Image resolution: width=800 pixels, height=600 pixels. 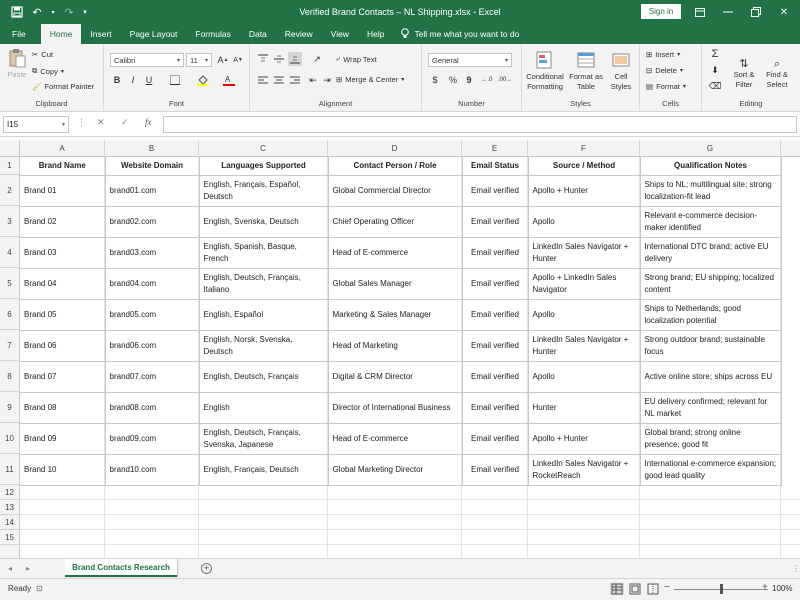 What do you see at coordinates (61, 34) in the screenshot?
I see `tab-home: Home` at bounding box center [61, 34].